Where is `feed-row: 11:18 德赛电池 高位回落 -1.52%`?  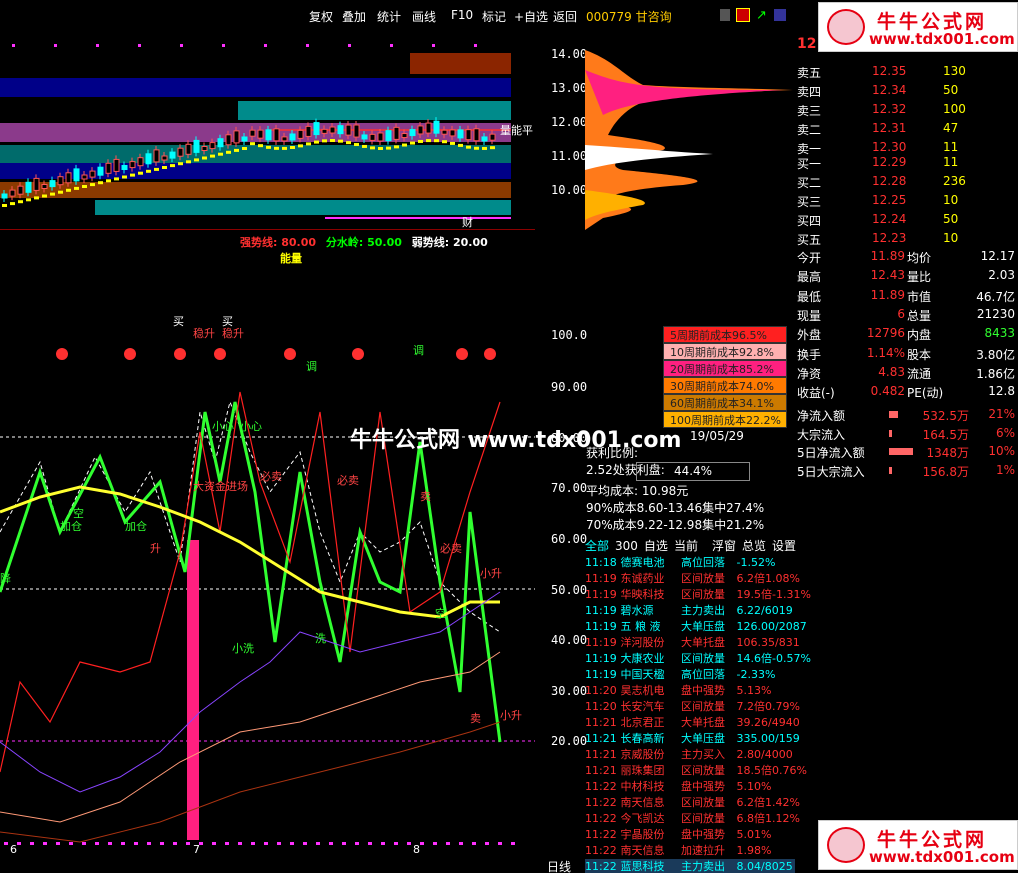
feed-row: 11:18 德赛电池 高位回落 -1.52% is located at coordinates (690, 563).